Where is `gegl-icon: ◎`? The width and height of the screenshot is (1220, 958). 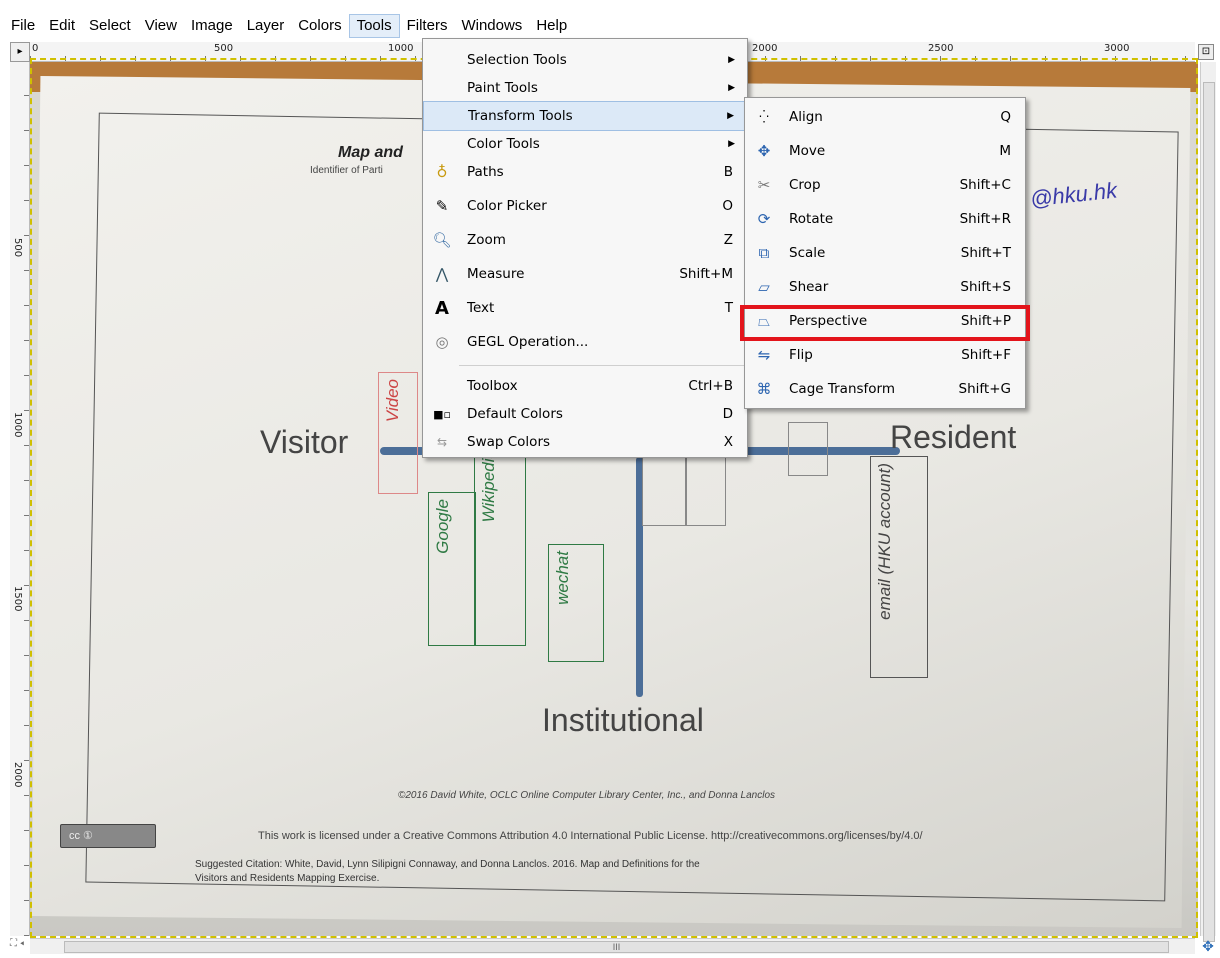 gegl-icon: ◎ is located at coordinates (442, 342).